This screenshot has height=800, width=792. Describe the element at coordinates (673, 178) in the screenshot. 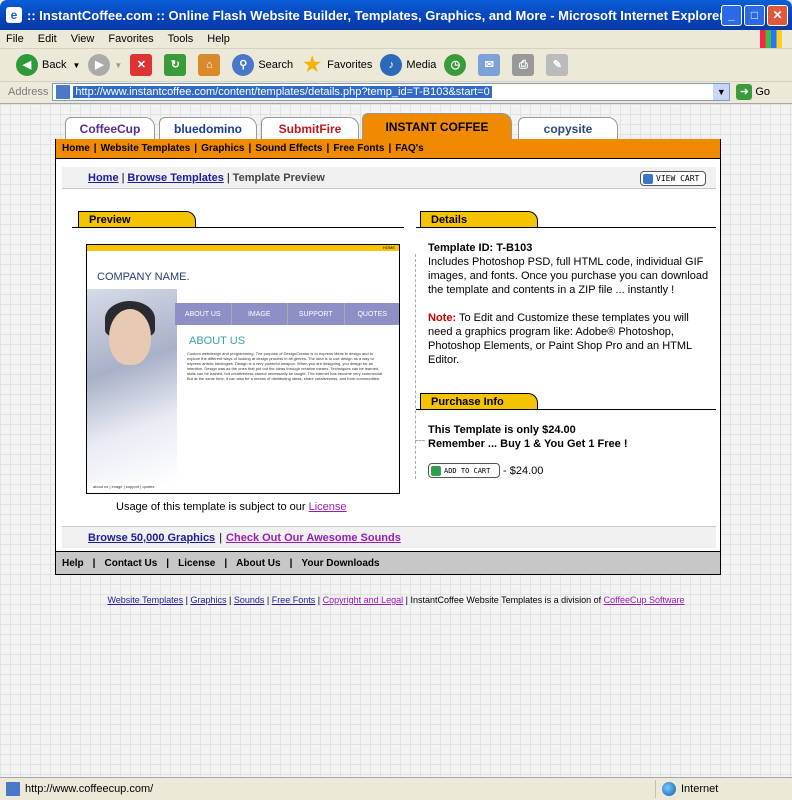

I see `view-cart-button: VIEW CART` at that location.